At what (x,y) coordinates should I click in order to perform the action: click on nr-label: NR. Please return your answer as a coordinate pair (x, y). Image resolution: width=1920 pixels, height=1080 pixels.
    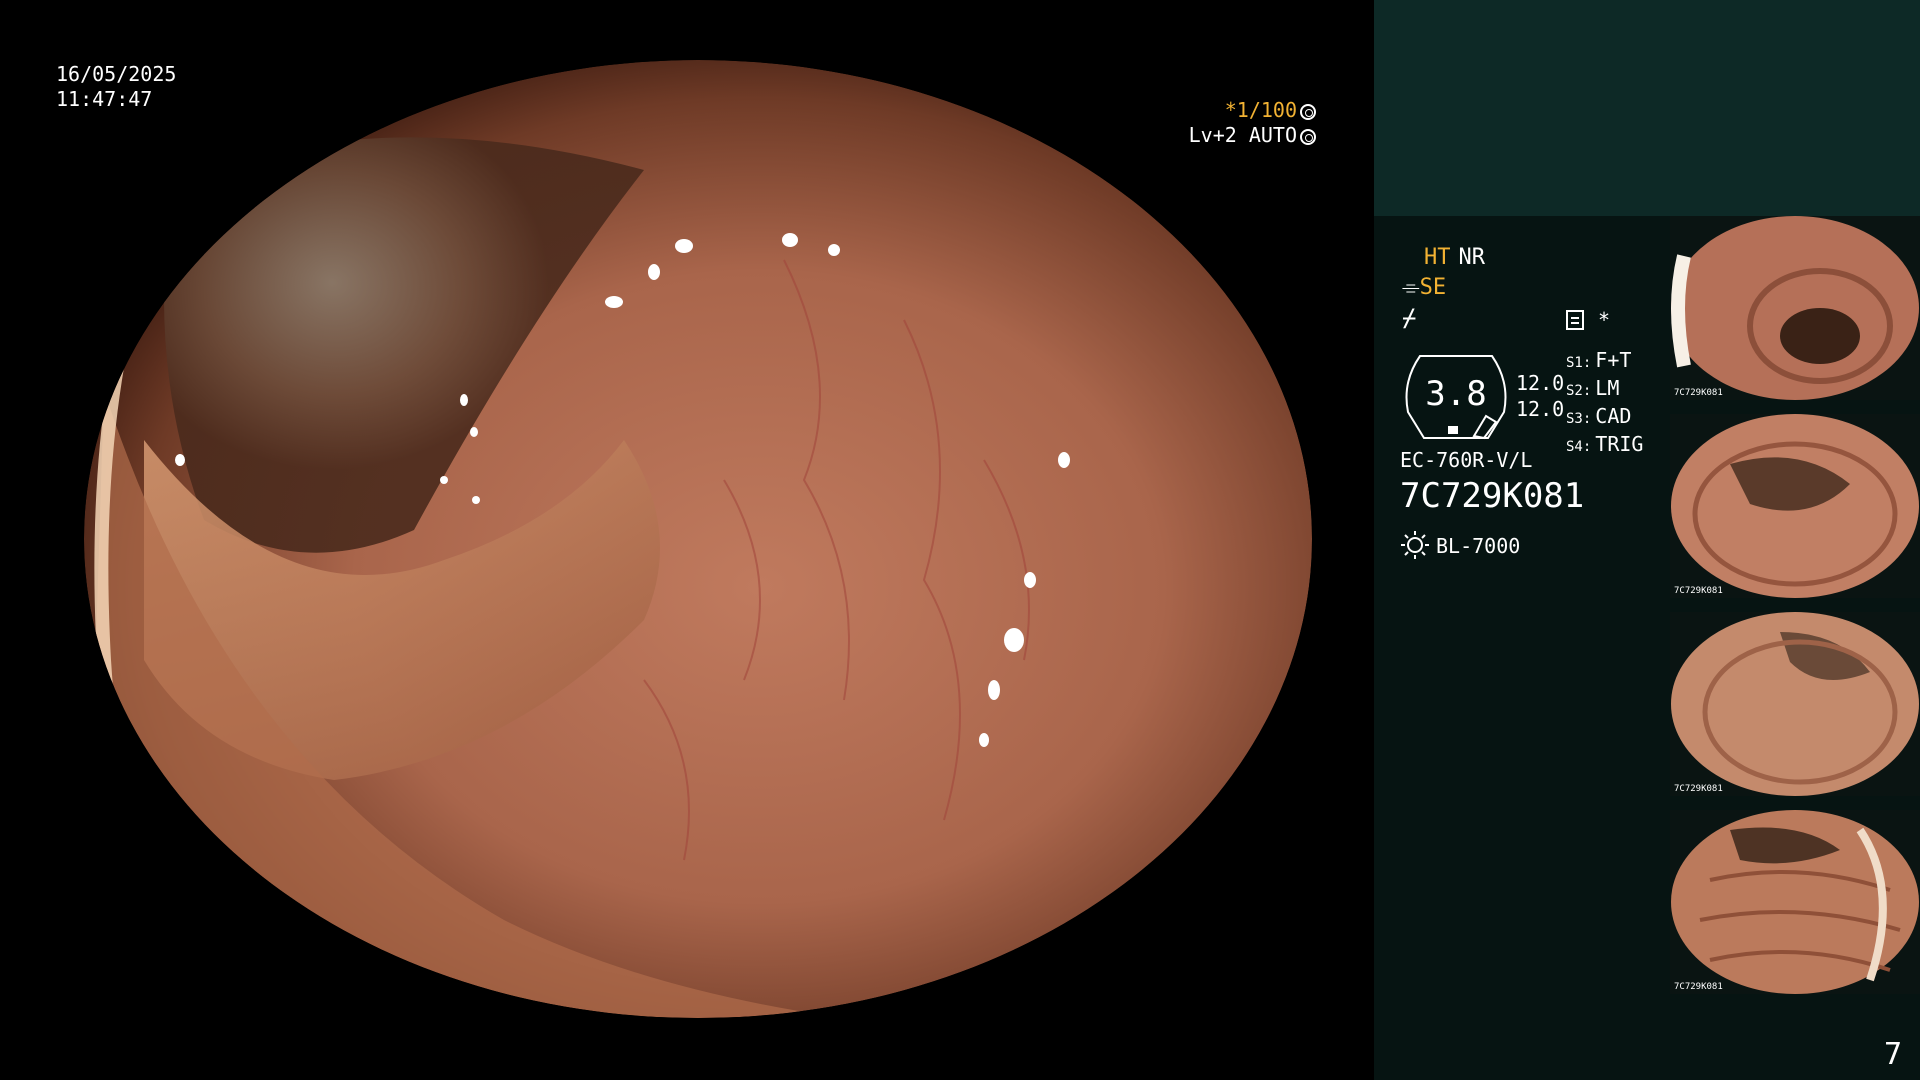
    Looking at the image, I should click on (1472, 257).